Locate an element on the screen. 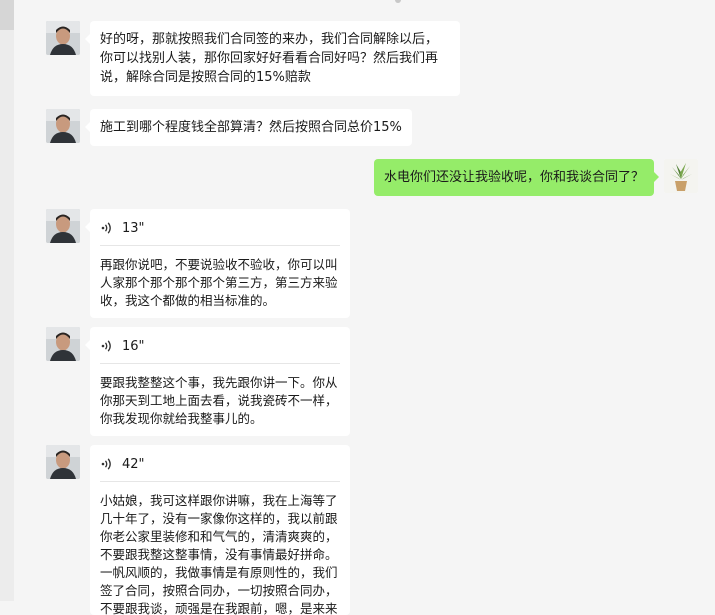 The width and height of the screenshot is (715, 615). scroll-indicator is located at coordinates (7, 15).